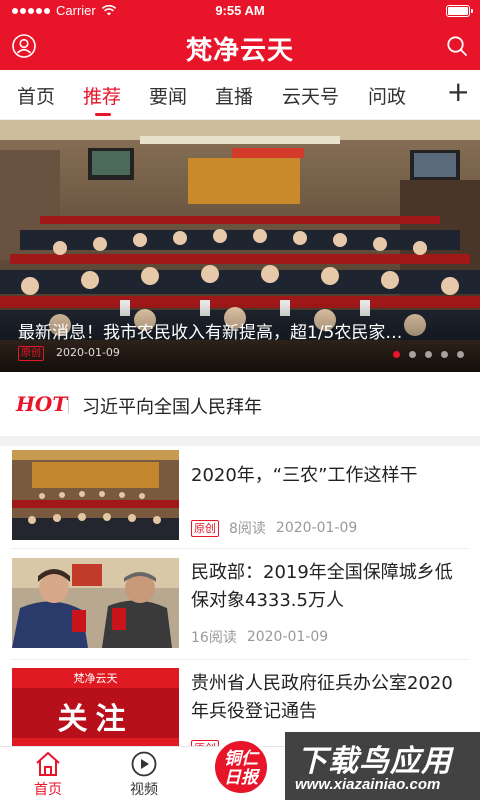 The image size is (480, 800). I want to click on people-photo, so click(95, 603).